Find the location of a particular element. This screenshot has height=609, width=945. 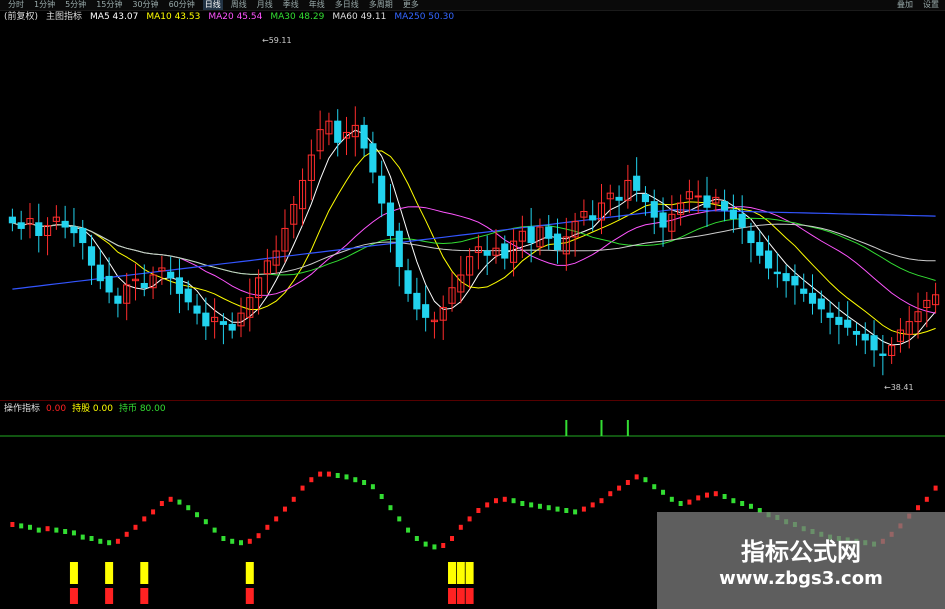

indicator-name: 操作指标 is located at coordinates (22, 409).